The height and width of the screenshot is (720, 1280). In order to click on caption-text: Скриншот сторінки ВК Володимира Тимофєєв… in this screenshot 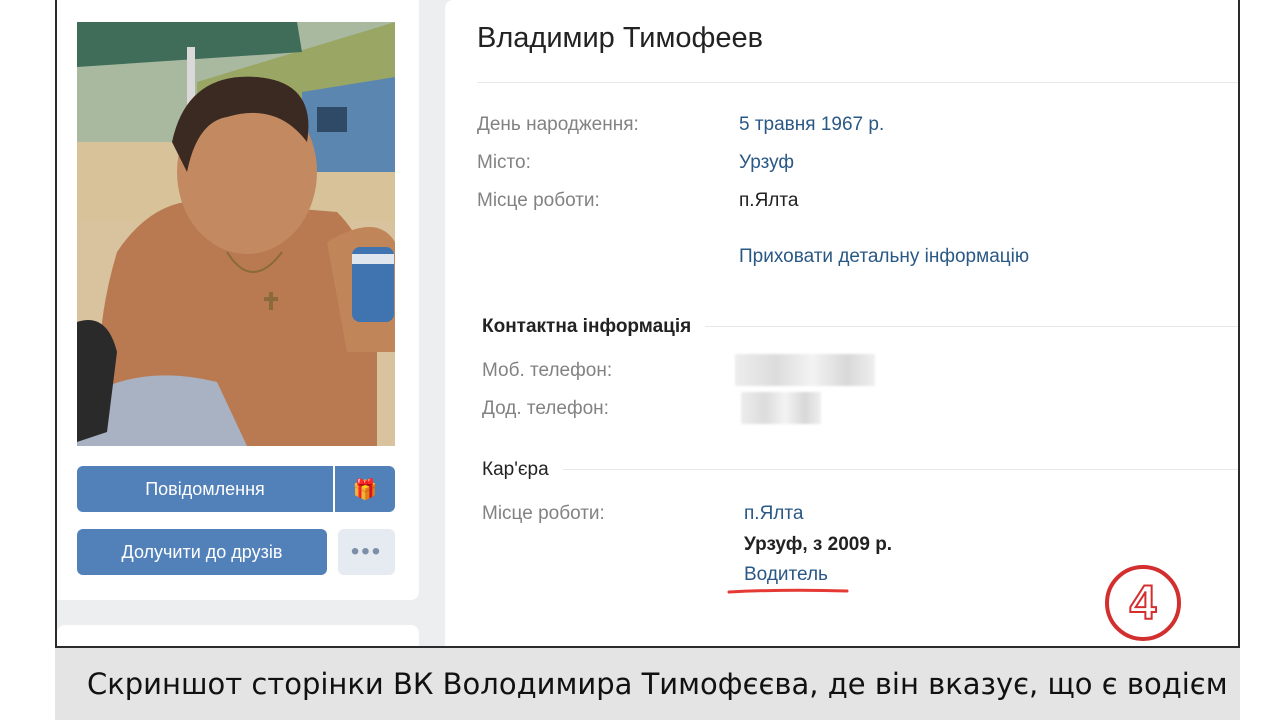, I will do `click(657, 684)`.